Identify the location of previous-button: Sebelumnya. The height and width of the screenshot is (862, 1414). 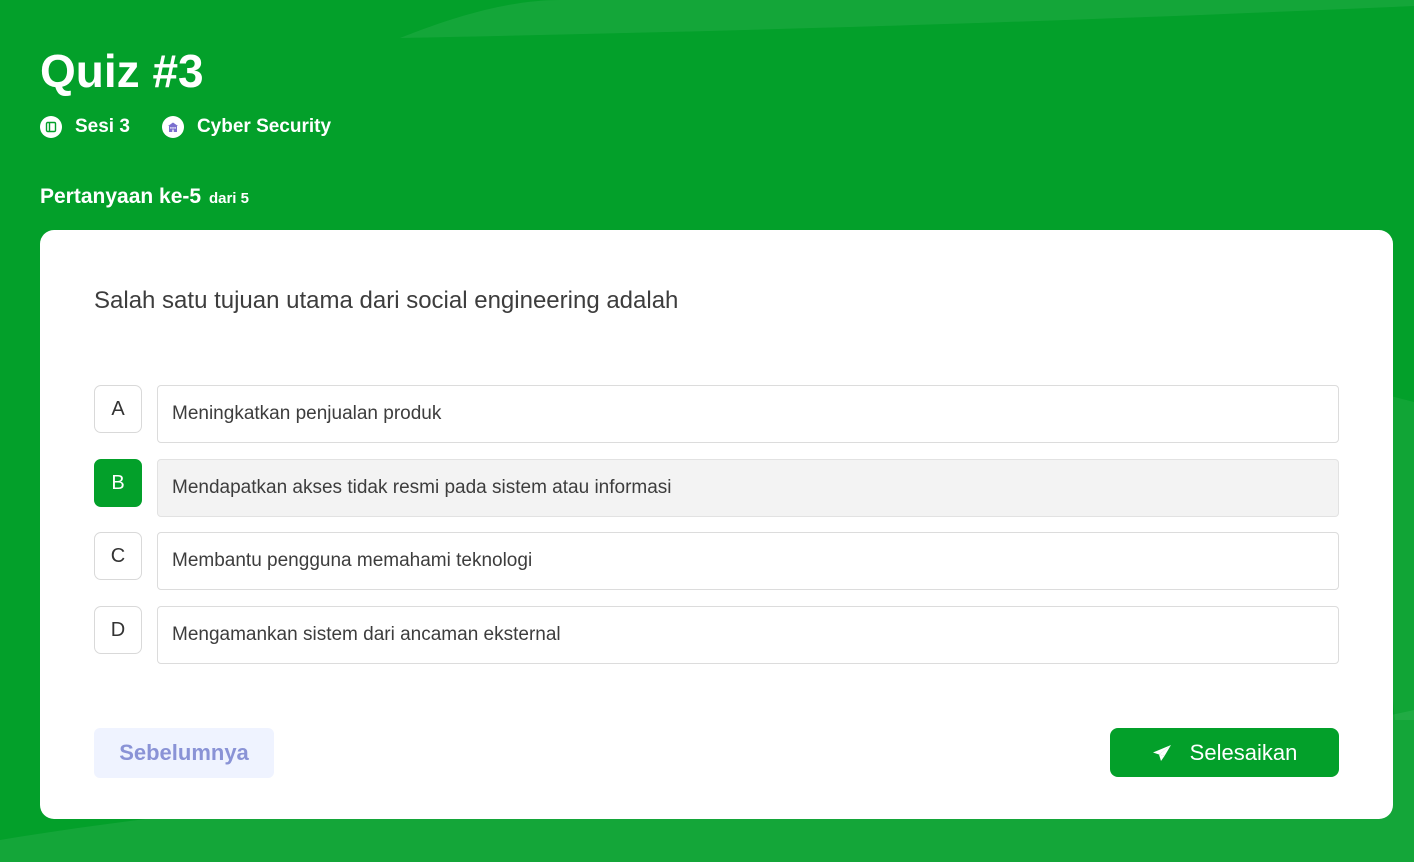
(184, 753).